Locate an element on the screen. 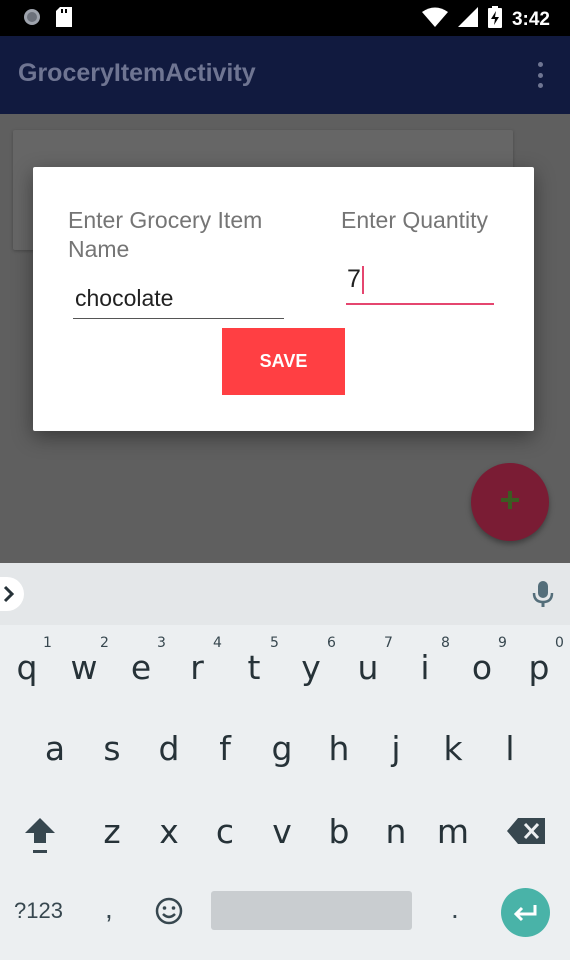 This screenshot has height=960, width=570. key-m: m is located at coordinates (453, 831).